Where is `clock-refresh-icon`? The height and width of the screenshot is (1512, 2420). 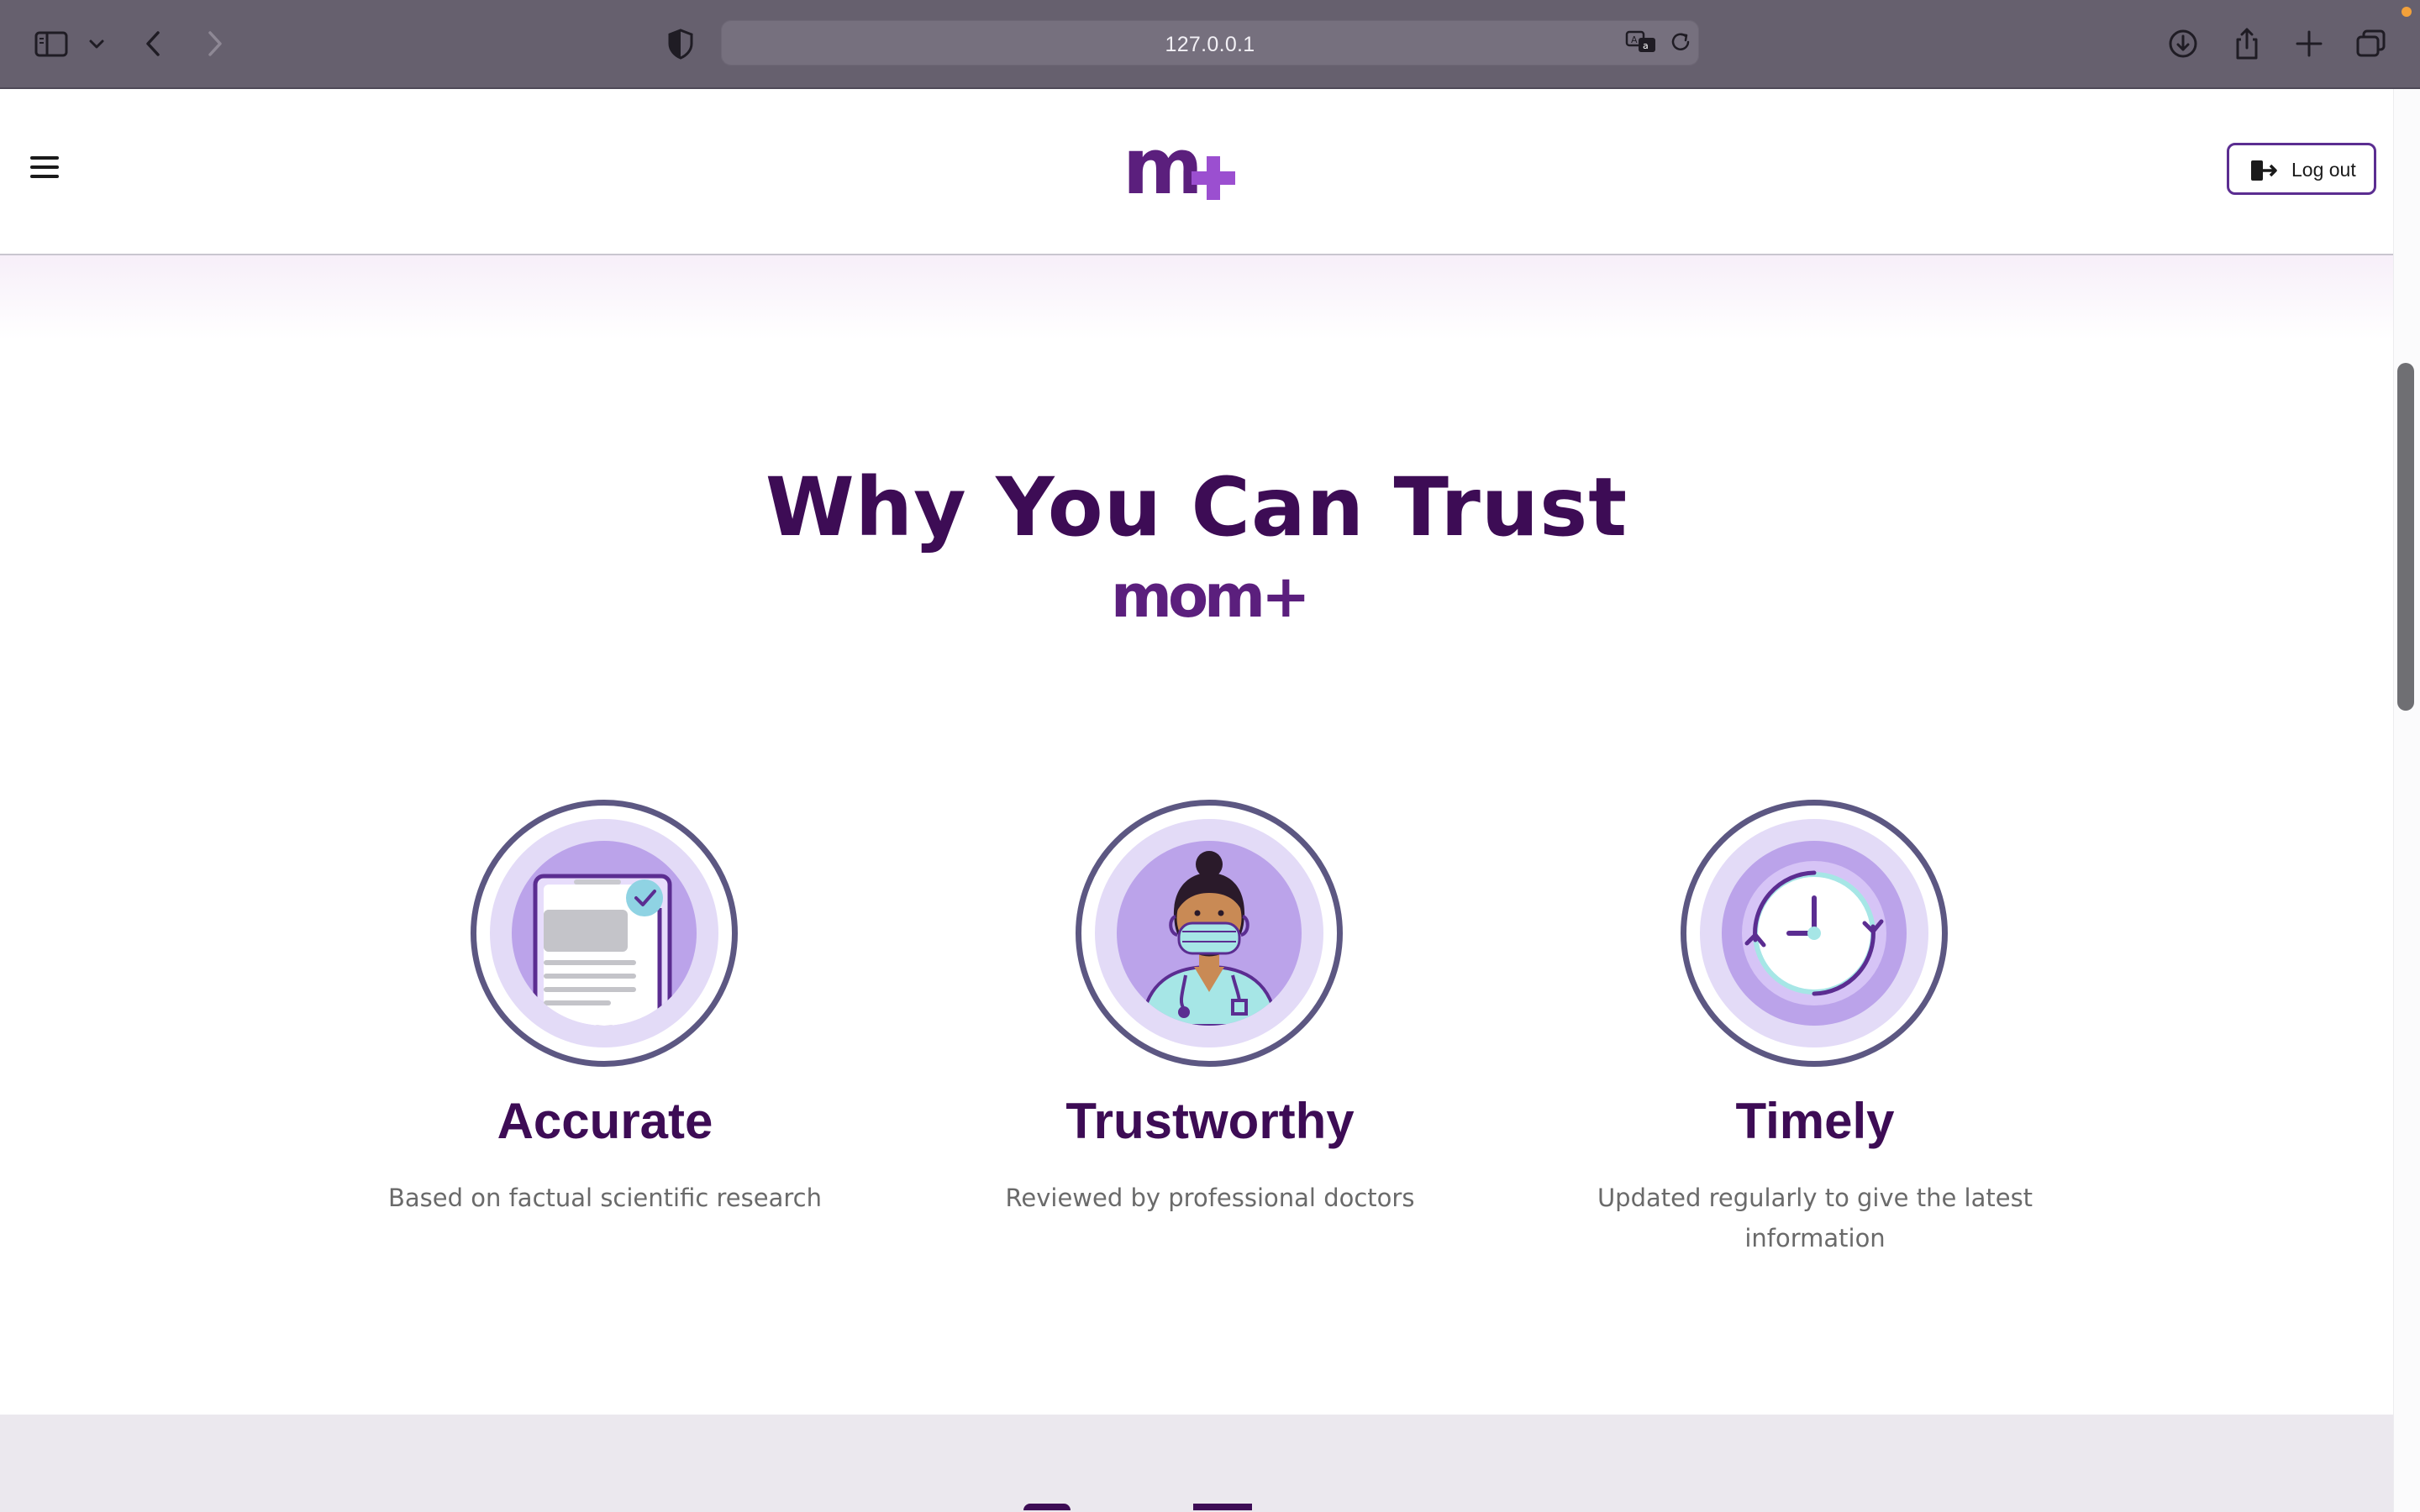
clock-refresh-icon is located at coordinates (1814, 933).